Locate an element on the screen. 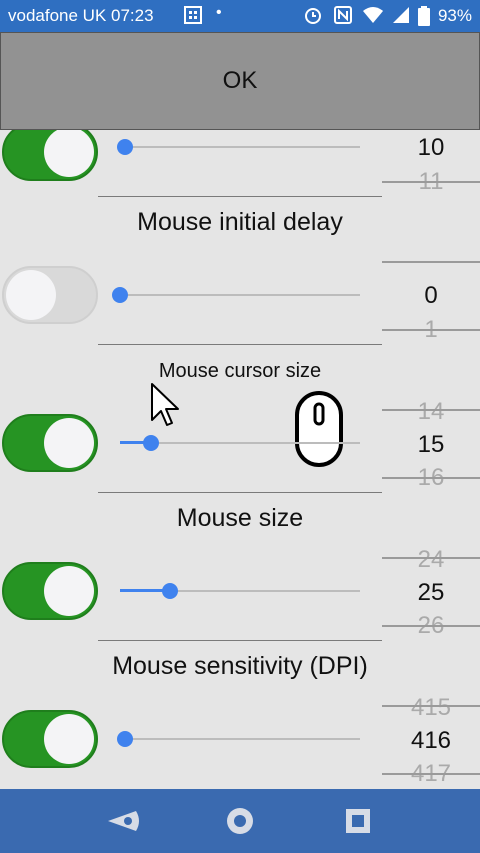  label-mouse-sensitivity: Mouse sensitivity (DPI) is located at coordinates (240, 666).